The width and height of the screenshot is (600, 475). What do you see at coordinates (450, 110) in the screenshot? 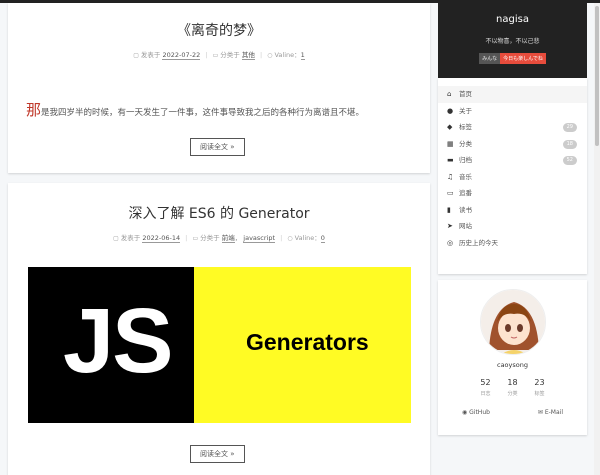
I see `user-icon: ●` at bounding box center [450, 110].